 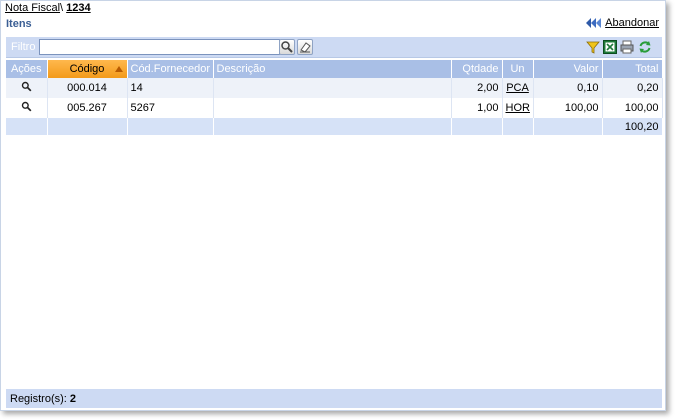 I want to click on cell-cod-fornecedor: 5267, so click(x=170, y=108).